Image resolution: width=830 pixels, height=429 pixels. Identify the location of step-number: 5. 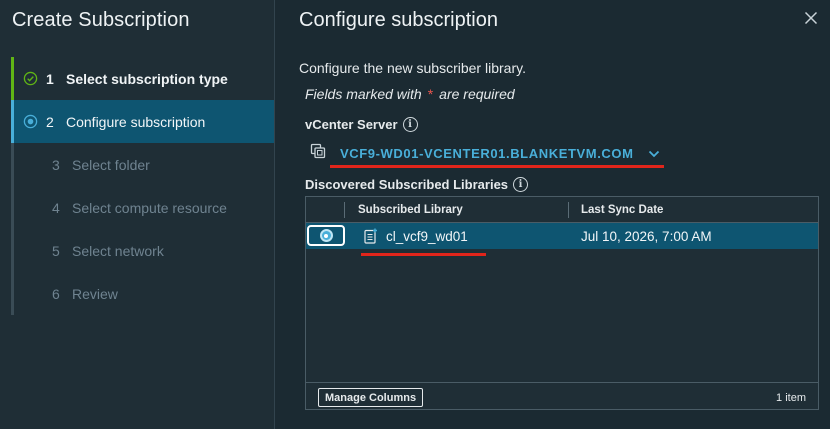
(56, 250).